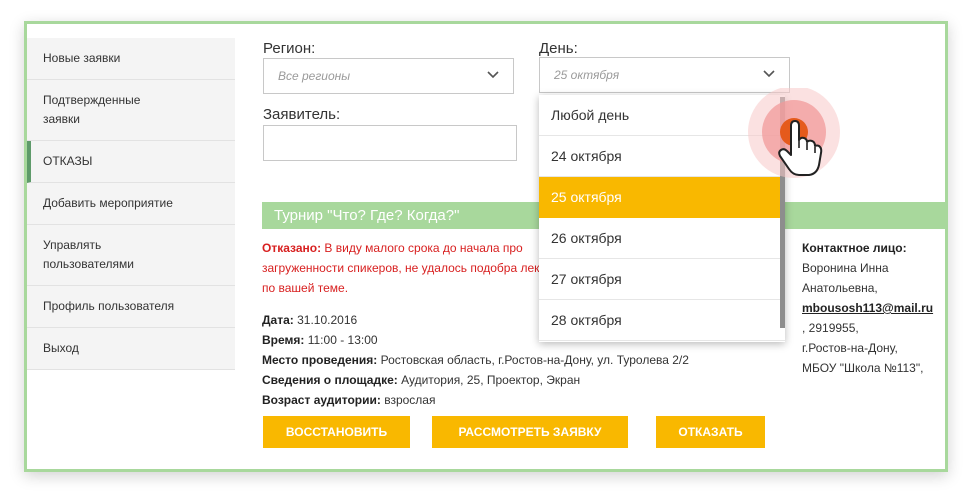 The image size is (975, 500). Describe the element at coordinates (131, 162) in the screenshot. I see `sidebar-item-refusals: ОТКАЗЫ` at that location.